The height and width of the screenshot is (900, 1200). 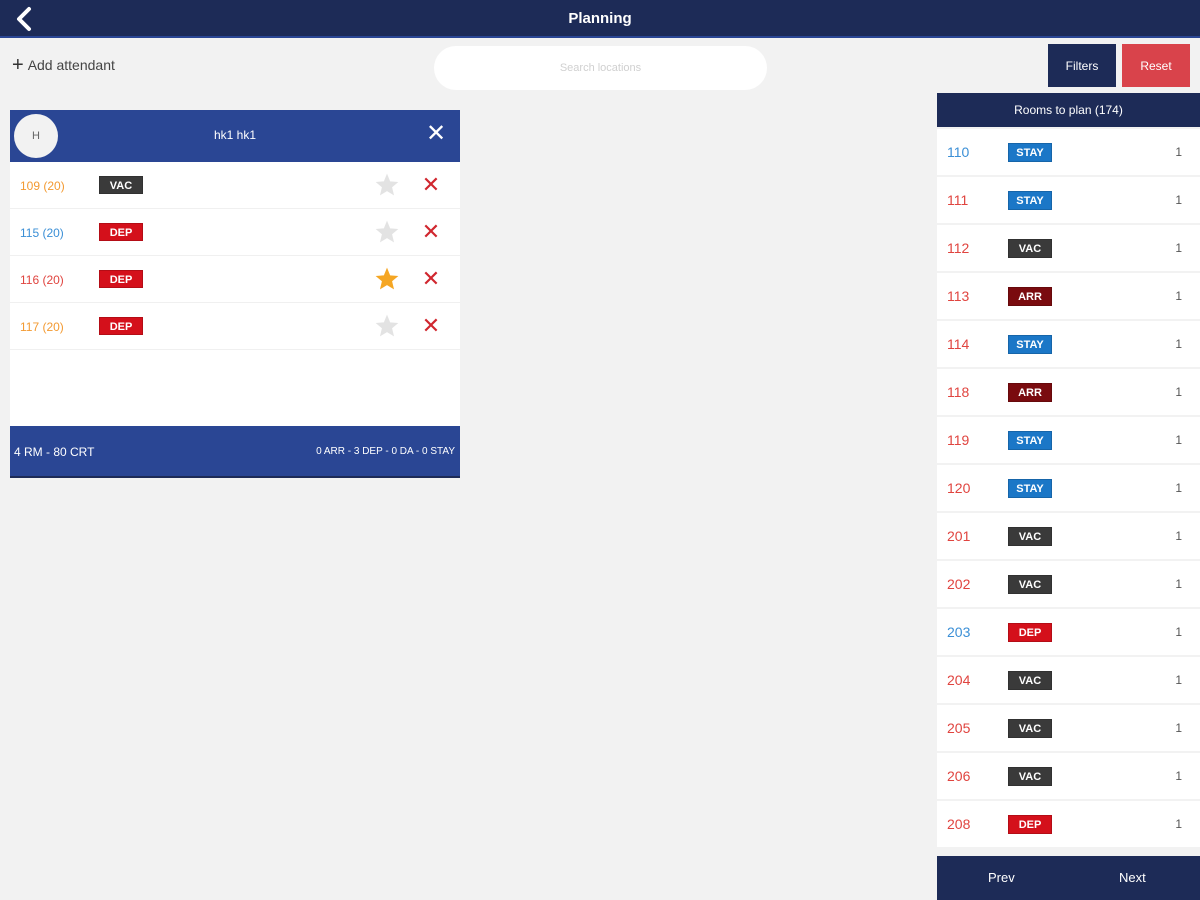 I want to click on room-number: 205, so click(x=959, y=728).